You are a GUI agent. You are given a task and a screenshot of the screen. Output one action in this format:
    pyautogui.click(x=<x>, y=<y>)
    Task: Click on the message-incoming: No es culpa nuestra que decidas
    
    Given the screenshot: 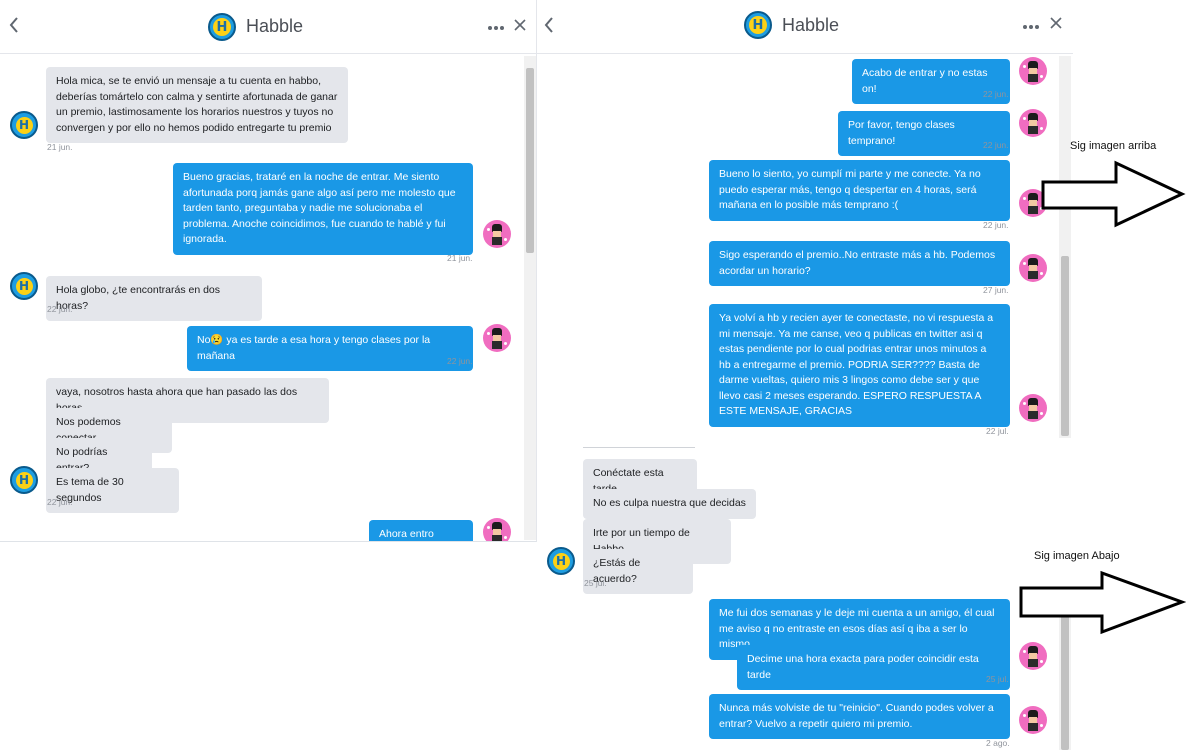 What is the action you would take?
    pyautogui.click(x=669, y=504)
    